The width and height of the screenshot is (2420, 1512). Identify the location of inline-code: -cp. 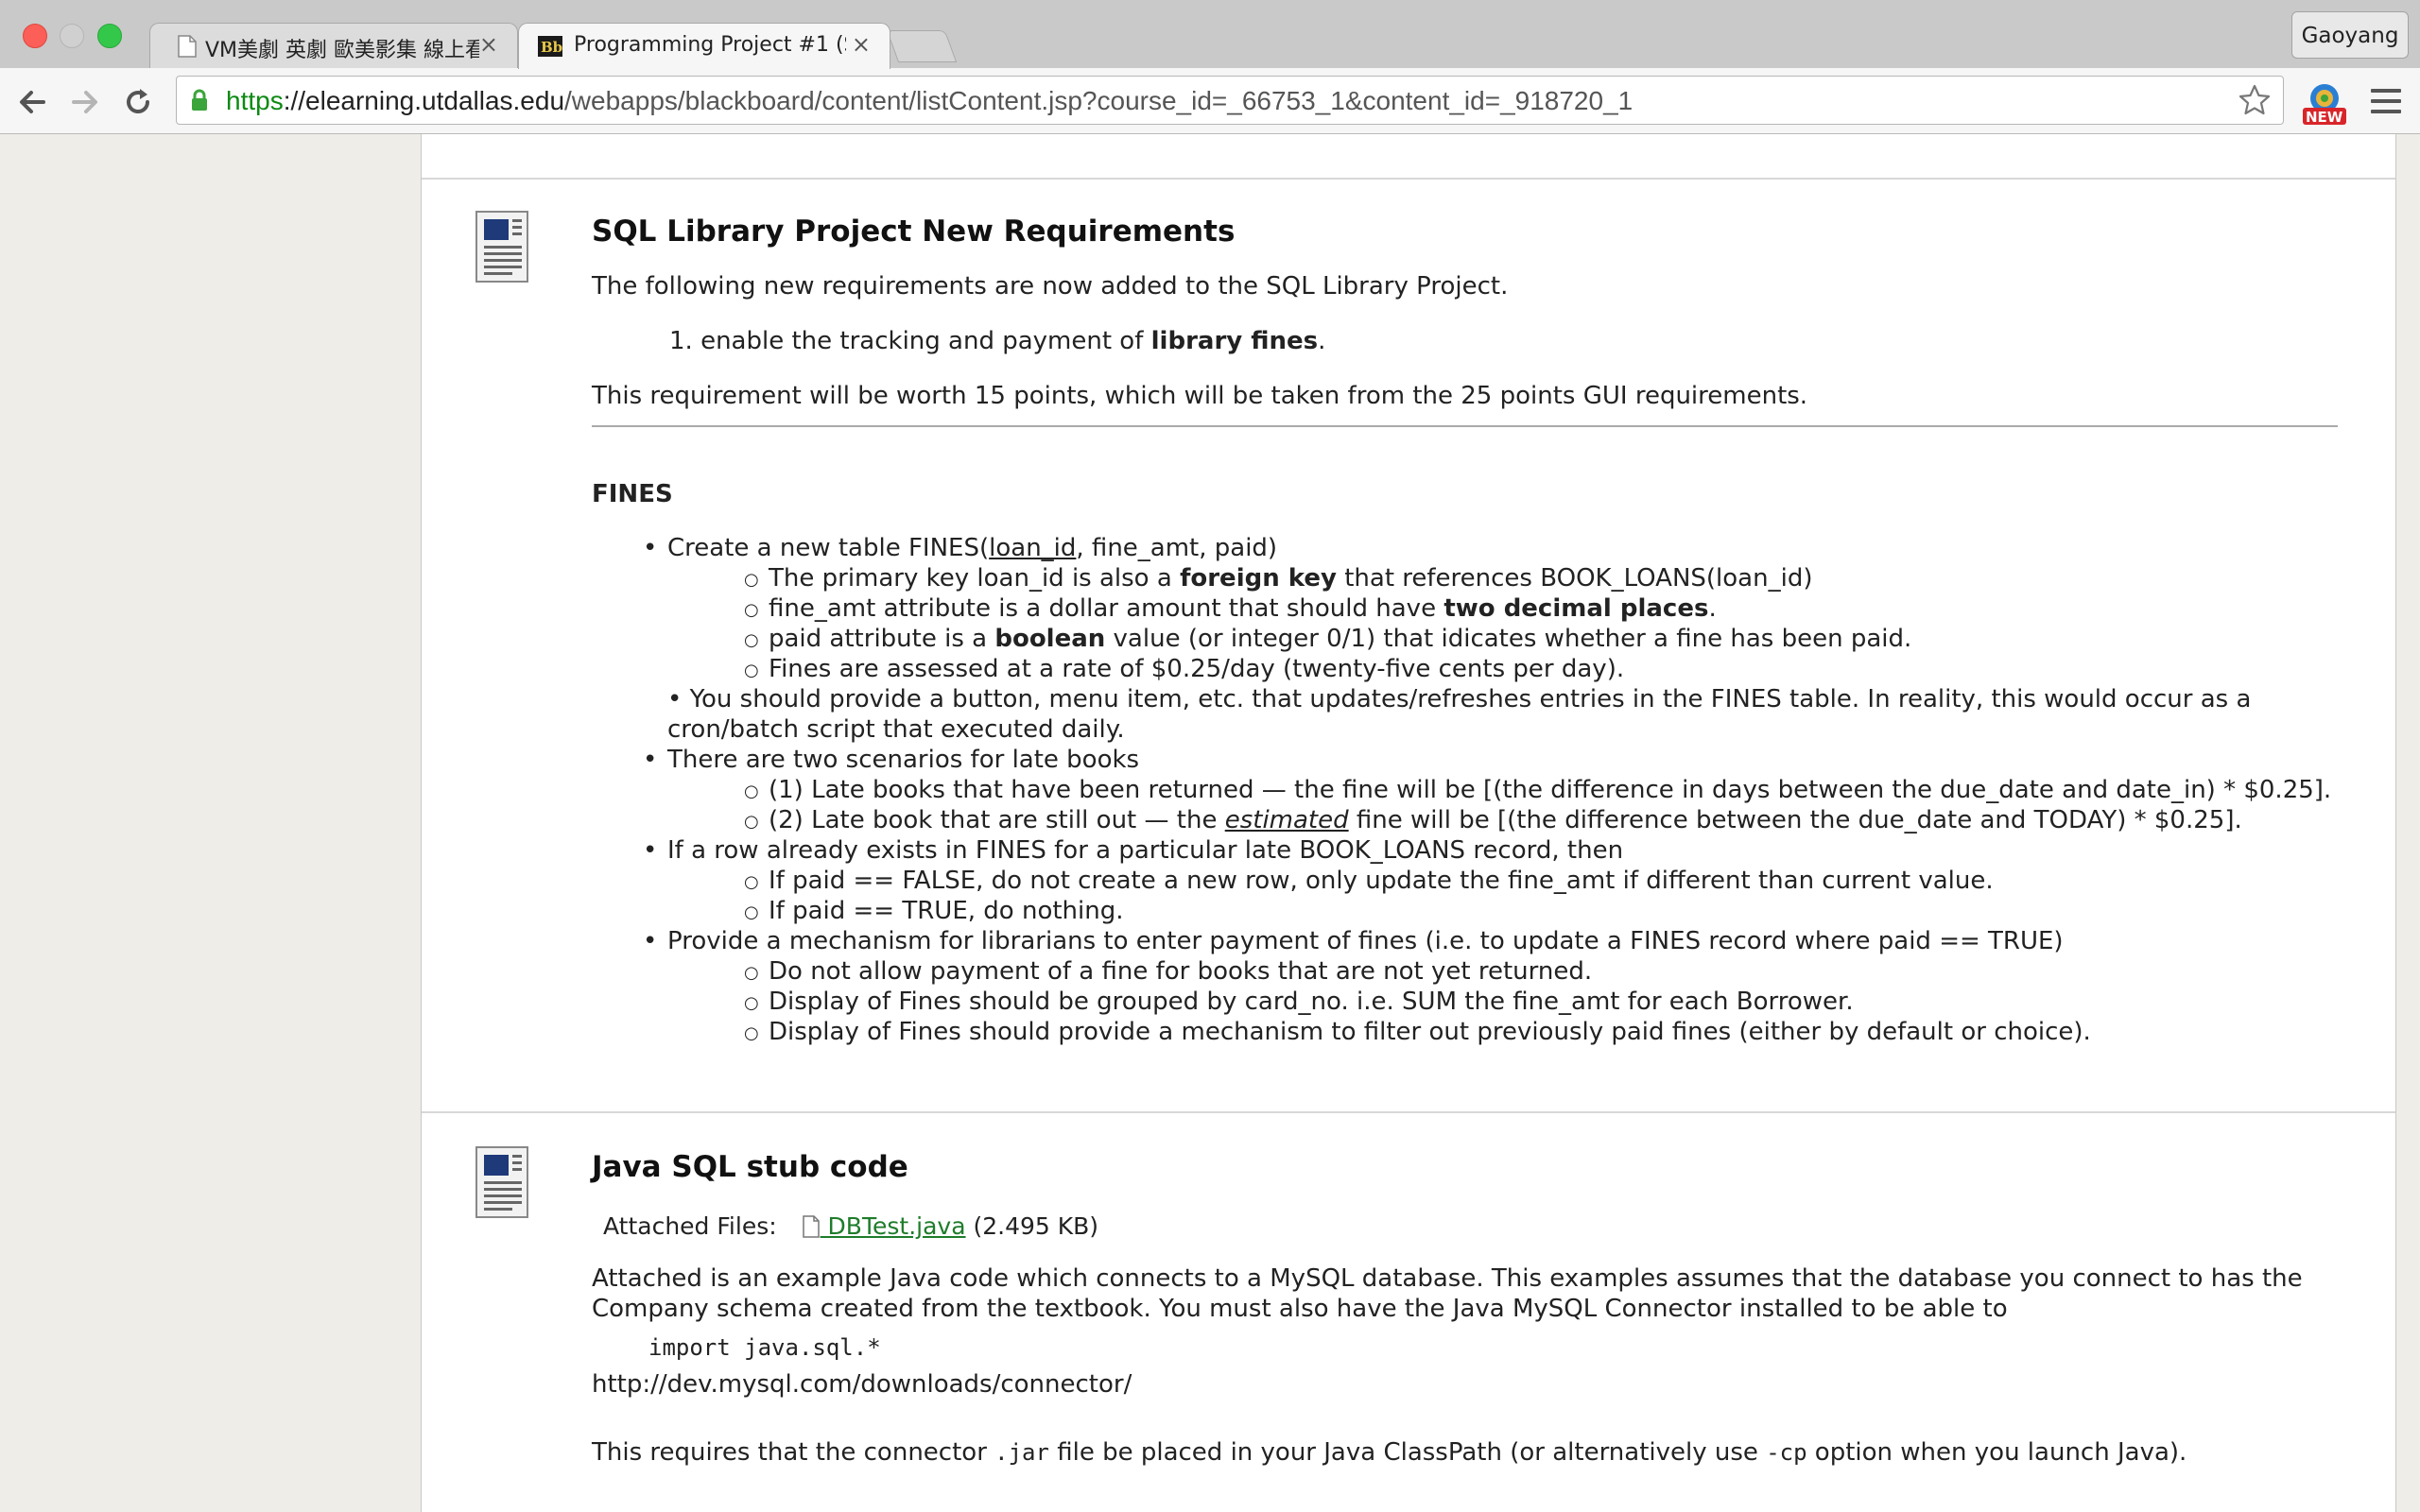
(1786, 1452).